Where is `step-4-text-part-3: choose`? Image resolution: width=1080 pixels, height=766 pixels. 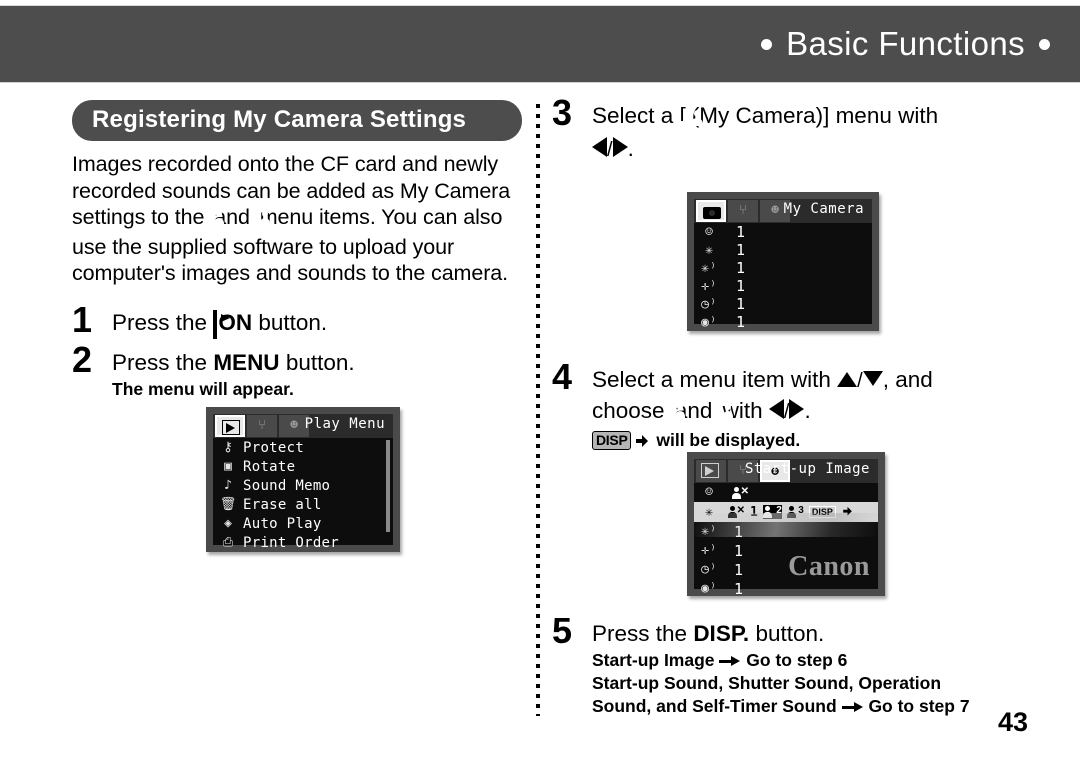 step-4-text-part-3: choose is located at coordinates (628, 410).